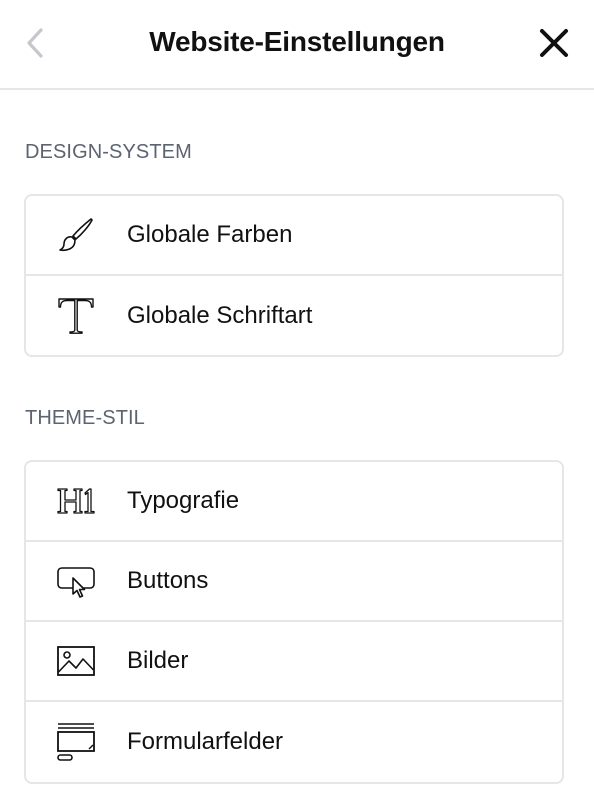  I want to click on menu-item-buttons: Buttons, so click(294, 582).